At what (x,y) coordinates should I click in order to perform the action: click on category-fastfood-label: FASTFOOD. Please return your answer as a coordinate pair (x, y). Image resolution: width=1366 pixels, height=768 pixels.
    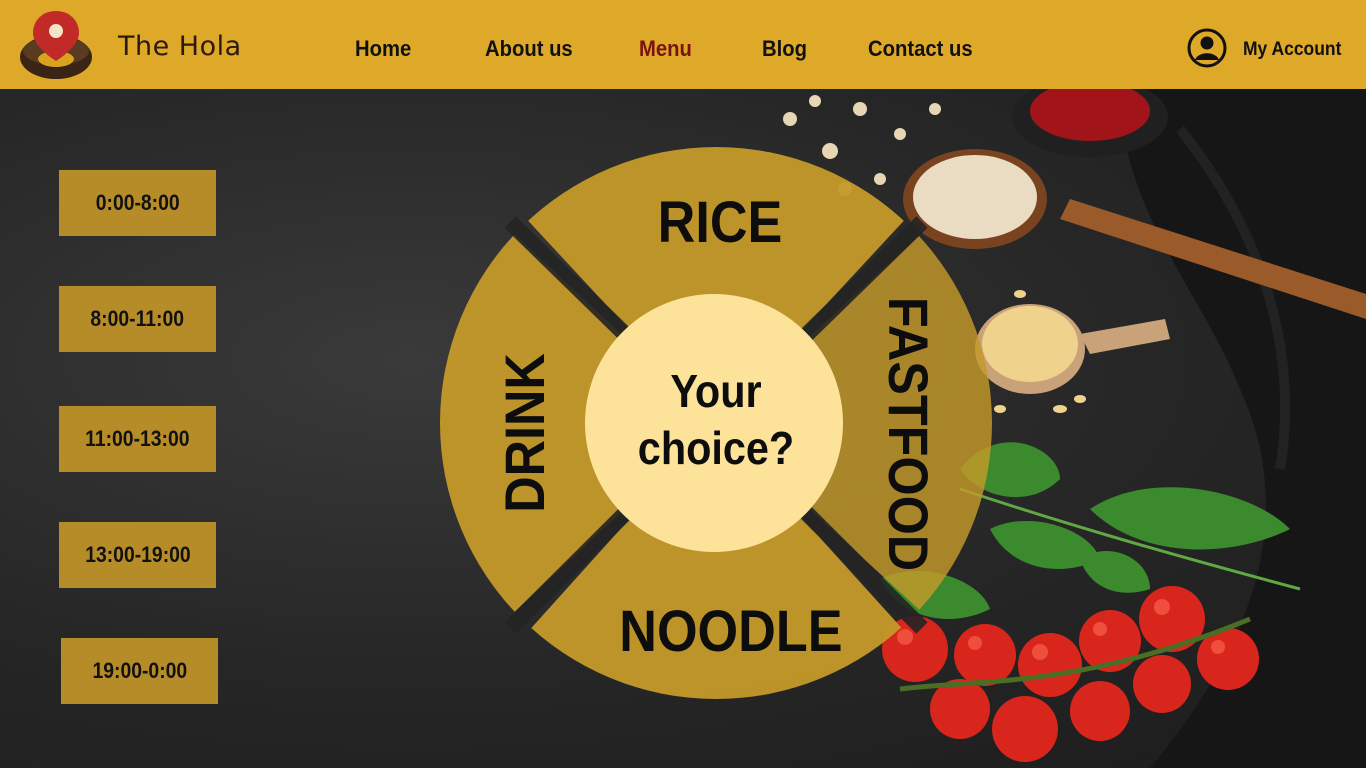
    Looking at the image, I should click on (907, 434).